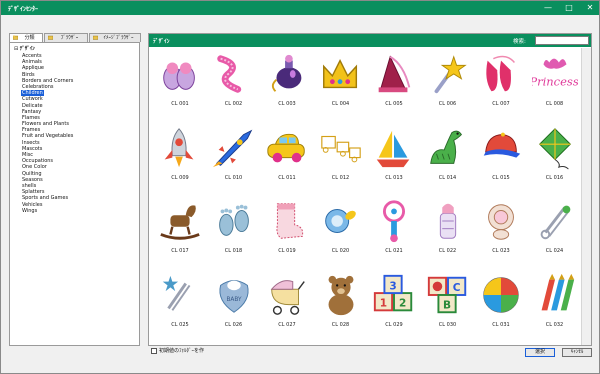  Describe the element at coordinates (45, 124) in the screenshot. I see `tree-item-label: Flowers and Plants` at that location.